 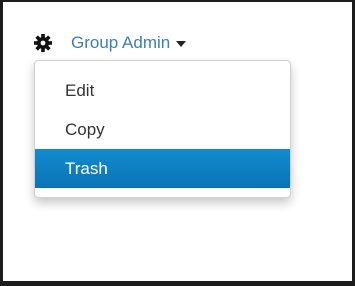 What do you see at coordinates (162, 90) in the screenshot?
I see `menu-item-edit: Edit` at bounding box center [162, 90].